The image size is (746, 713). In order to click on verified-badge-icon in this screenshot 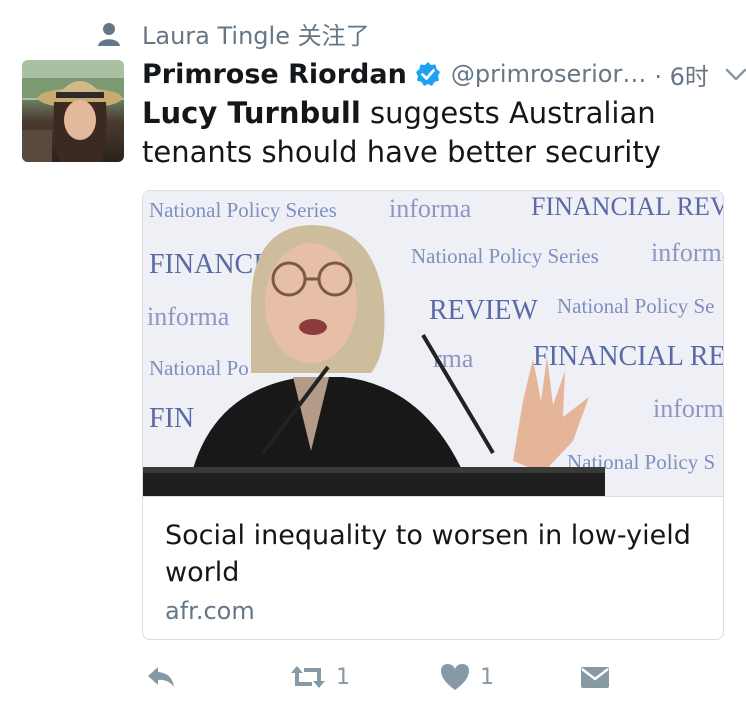, I will do `click(427, 74)`.